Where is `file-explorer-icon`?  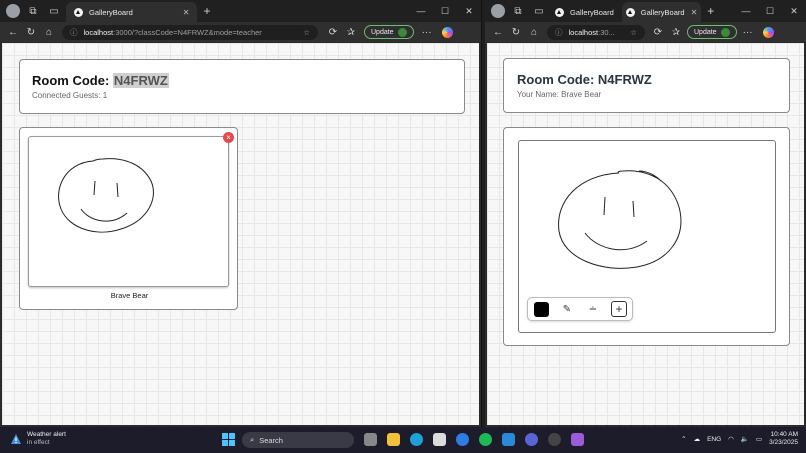
file-explorer-icon is located at coordinates (393, 439).